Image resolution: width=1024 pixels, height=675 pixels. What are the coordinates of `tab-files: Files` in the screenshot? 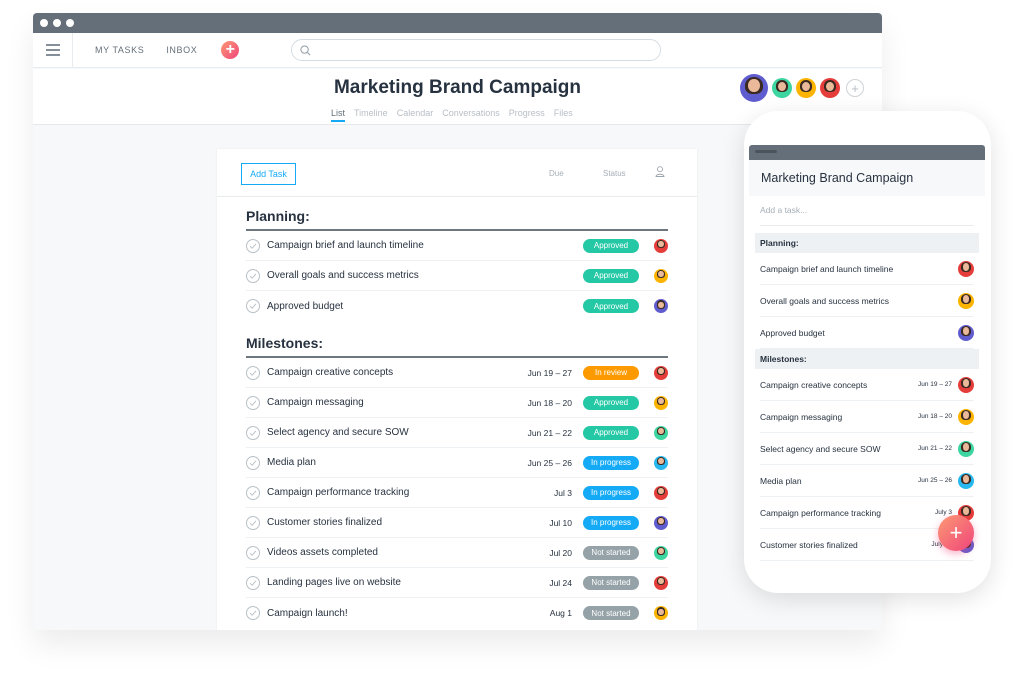 It's located at (563, 115).